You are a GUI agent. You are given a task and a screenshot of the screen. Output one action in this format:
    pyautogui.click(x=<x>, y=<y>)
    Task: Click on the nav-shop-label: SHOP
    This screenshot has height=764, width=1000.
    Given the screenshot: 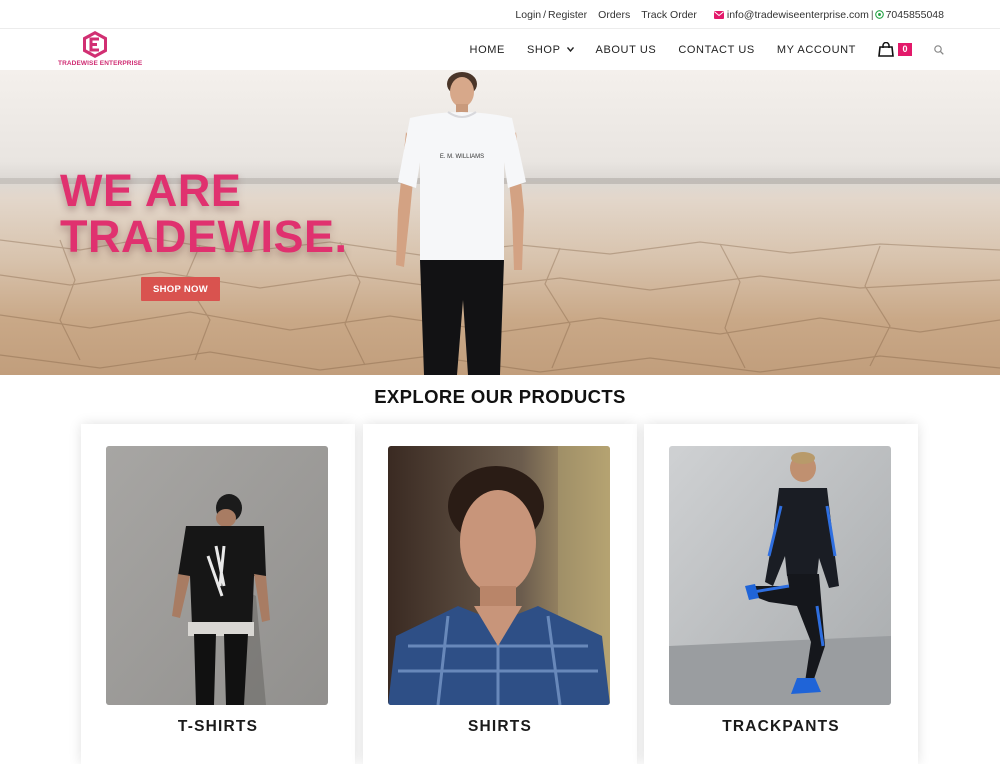 What is the action you would take?
    pyautogui.click(x=543, y=49)
    